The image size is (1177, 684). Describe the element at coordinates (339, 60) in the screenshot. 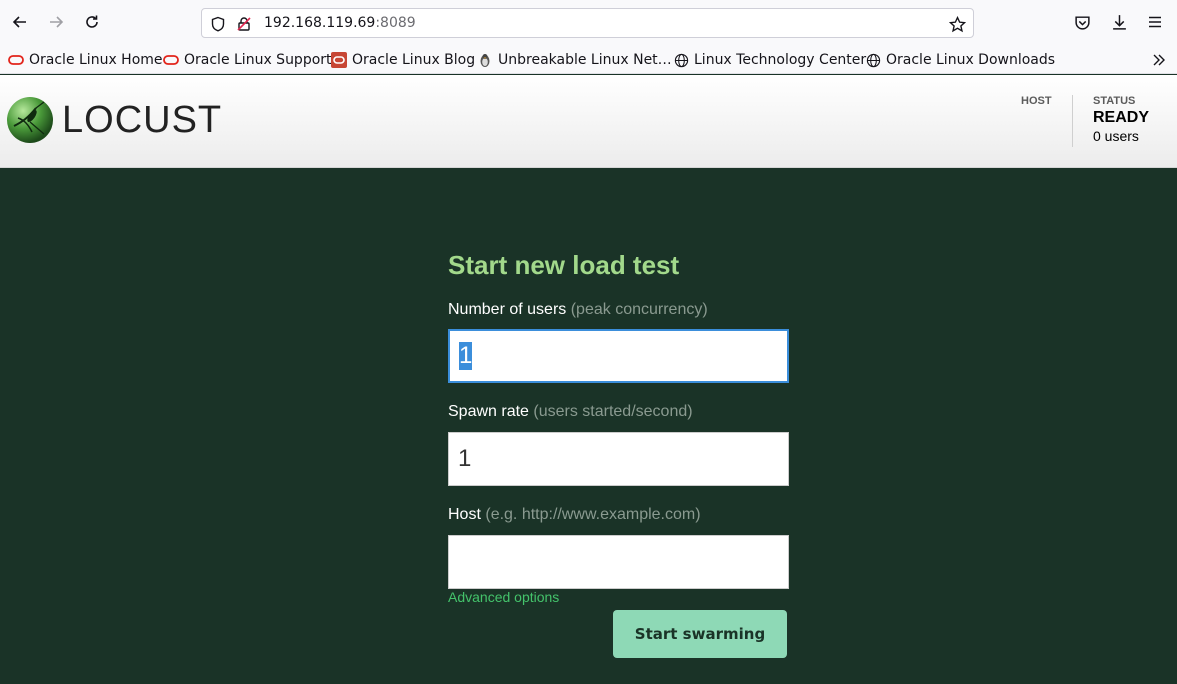

I see `oracle-blog-icon` at that location.